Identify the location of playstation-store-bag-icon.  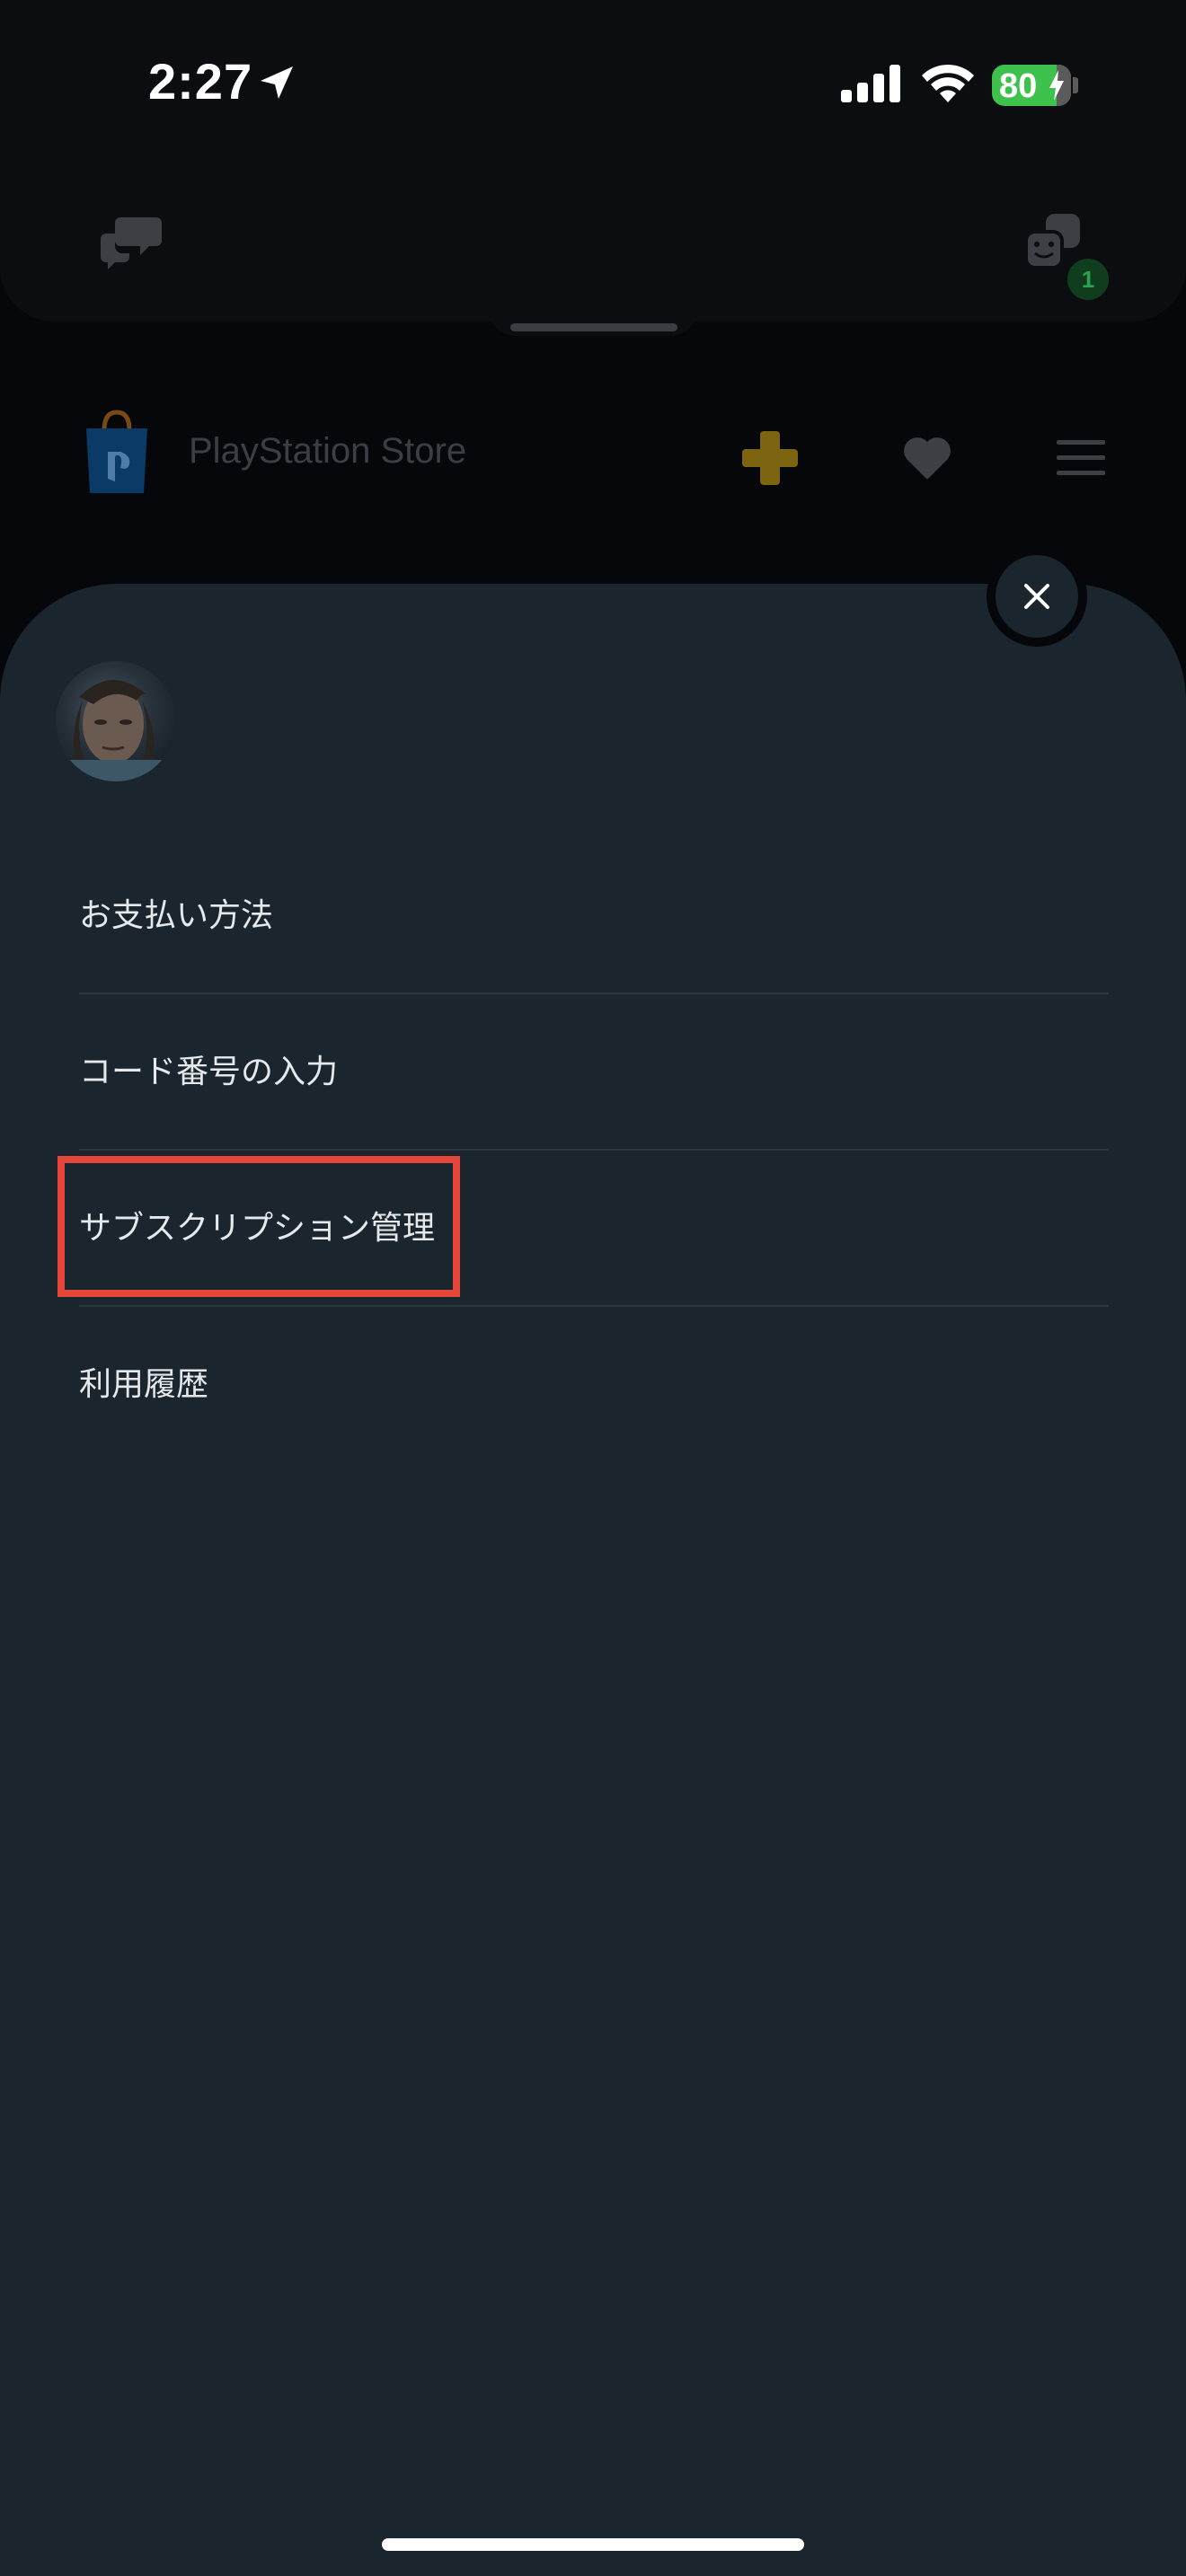
(117, 452).